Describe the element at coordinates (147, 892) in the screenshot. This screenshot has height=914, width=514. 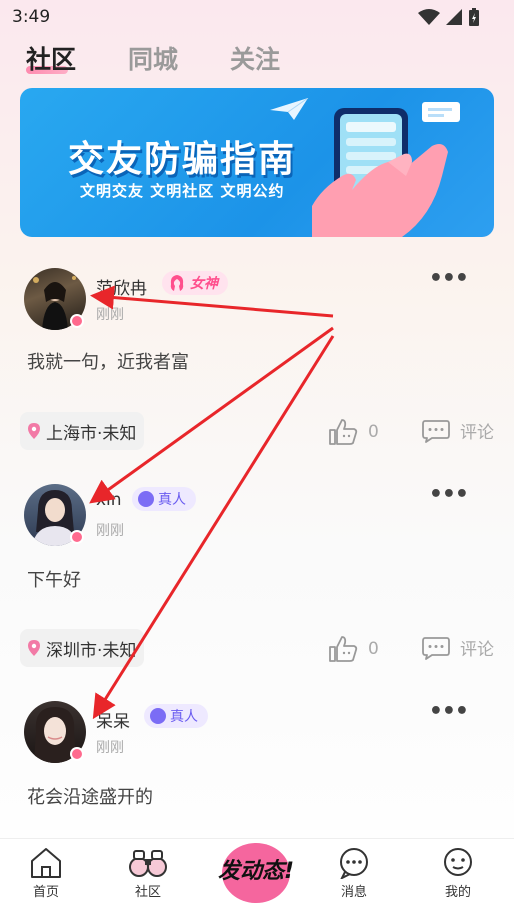
I see `nav-community-label: 社区` at that location.